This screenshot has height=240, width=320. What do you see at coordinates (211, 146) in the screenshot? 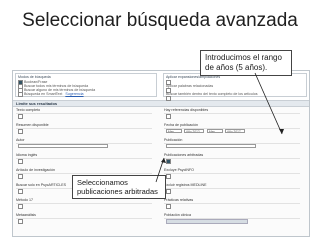
I see `publication-input` at bounding box center [211, 146].